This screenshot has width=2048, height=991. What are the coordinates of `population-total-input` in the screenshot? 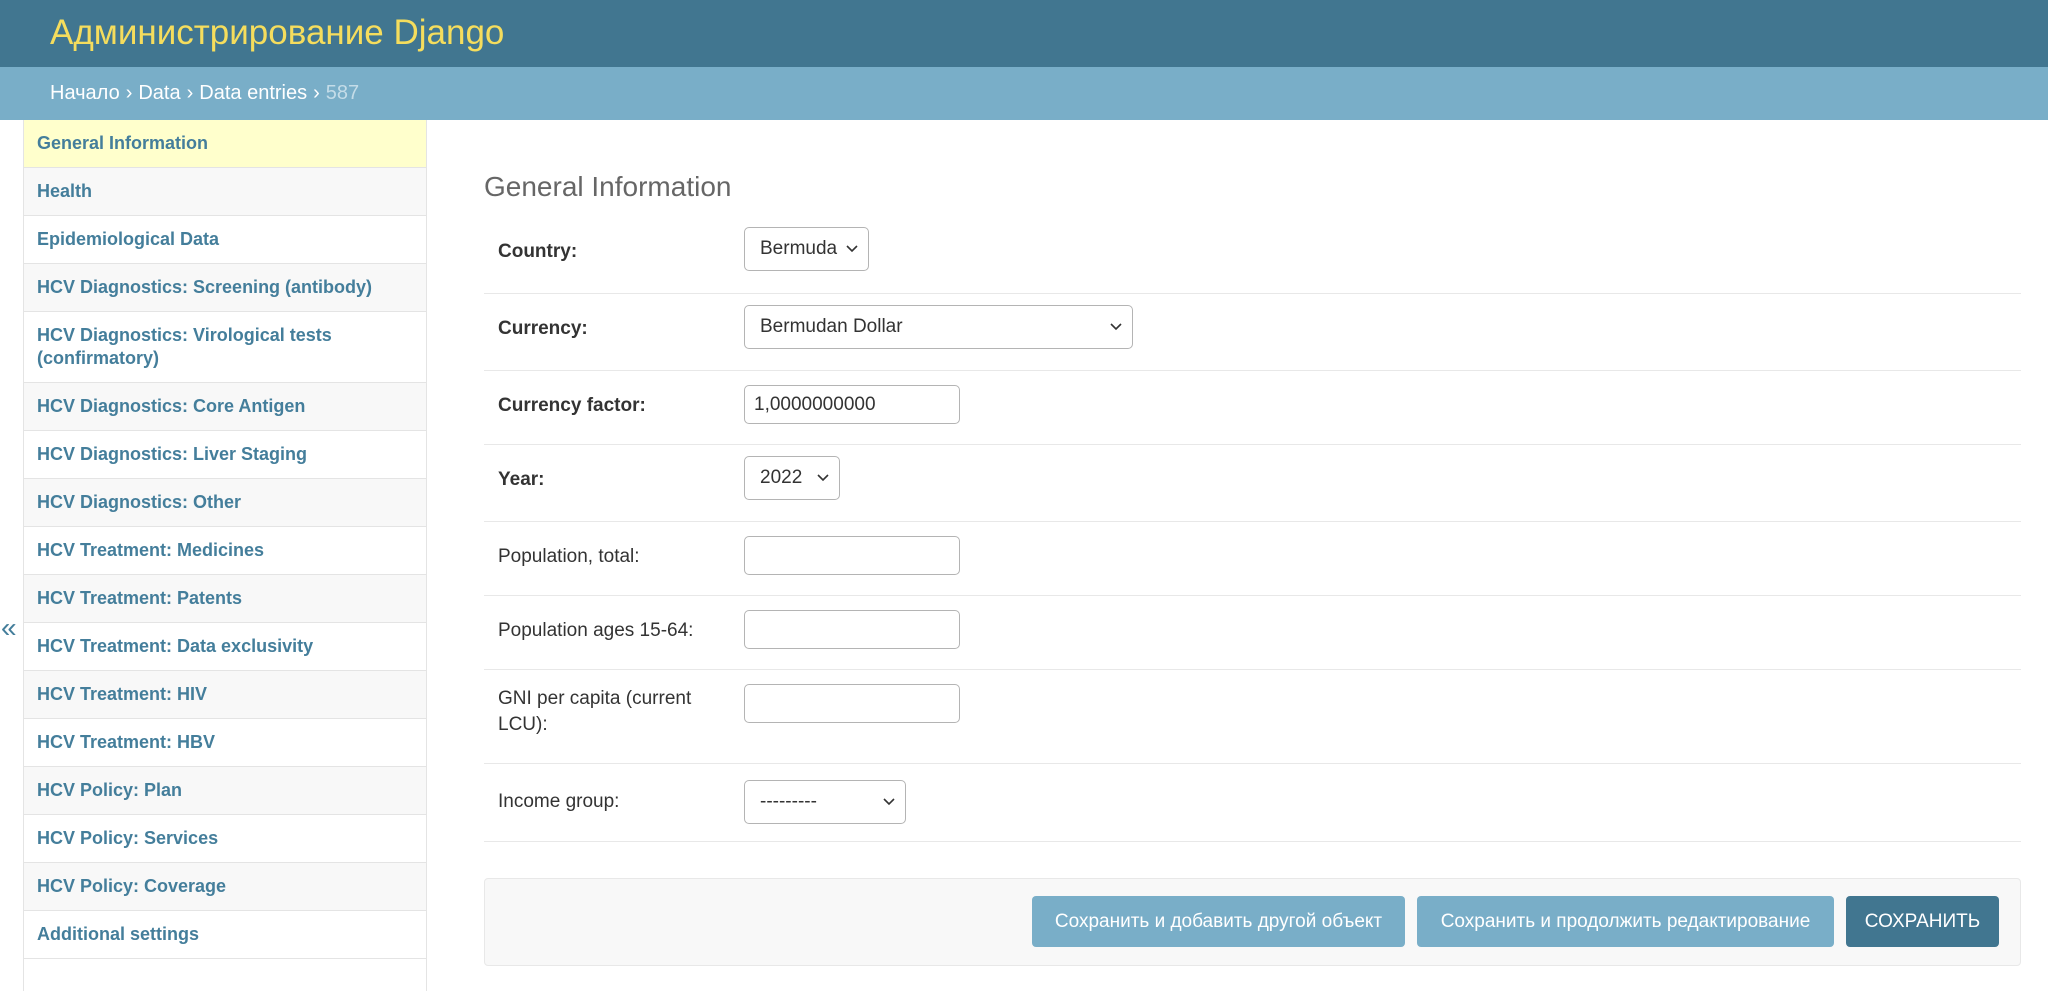 It's located at (852, 555).